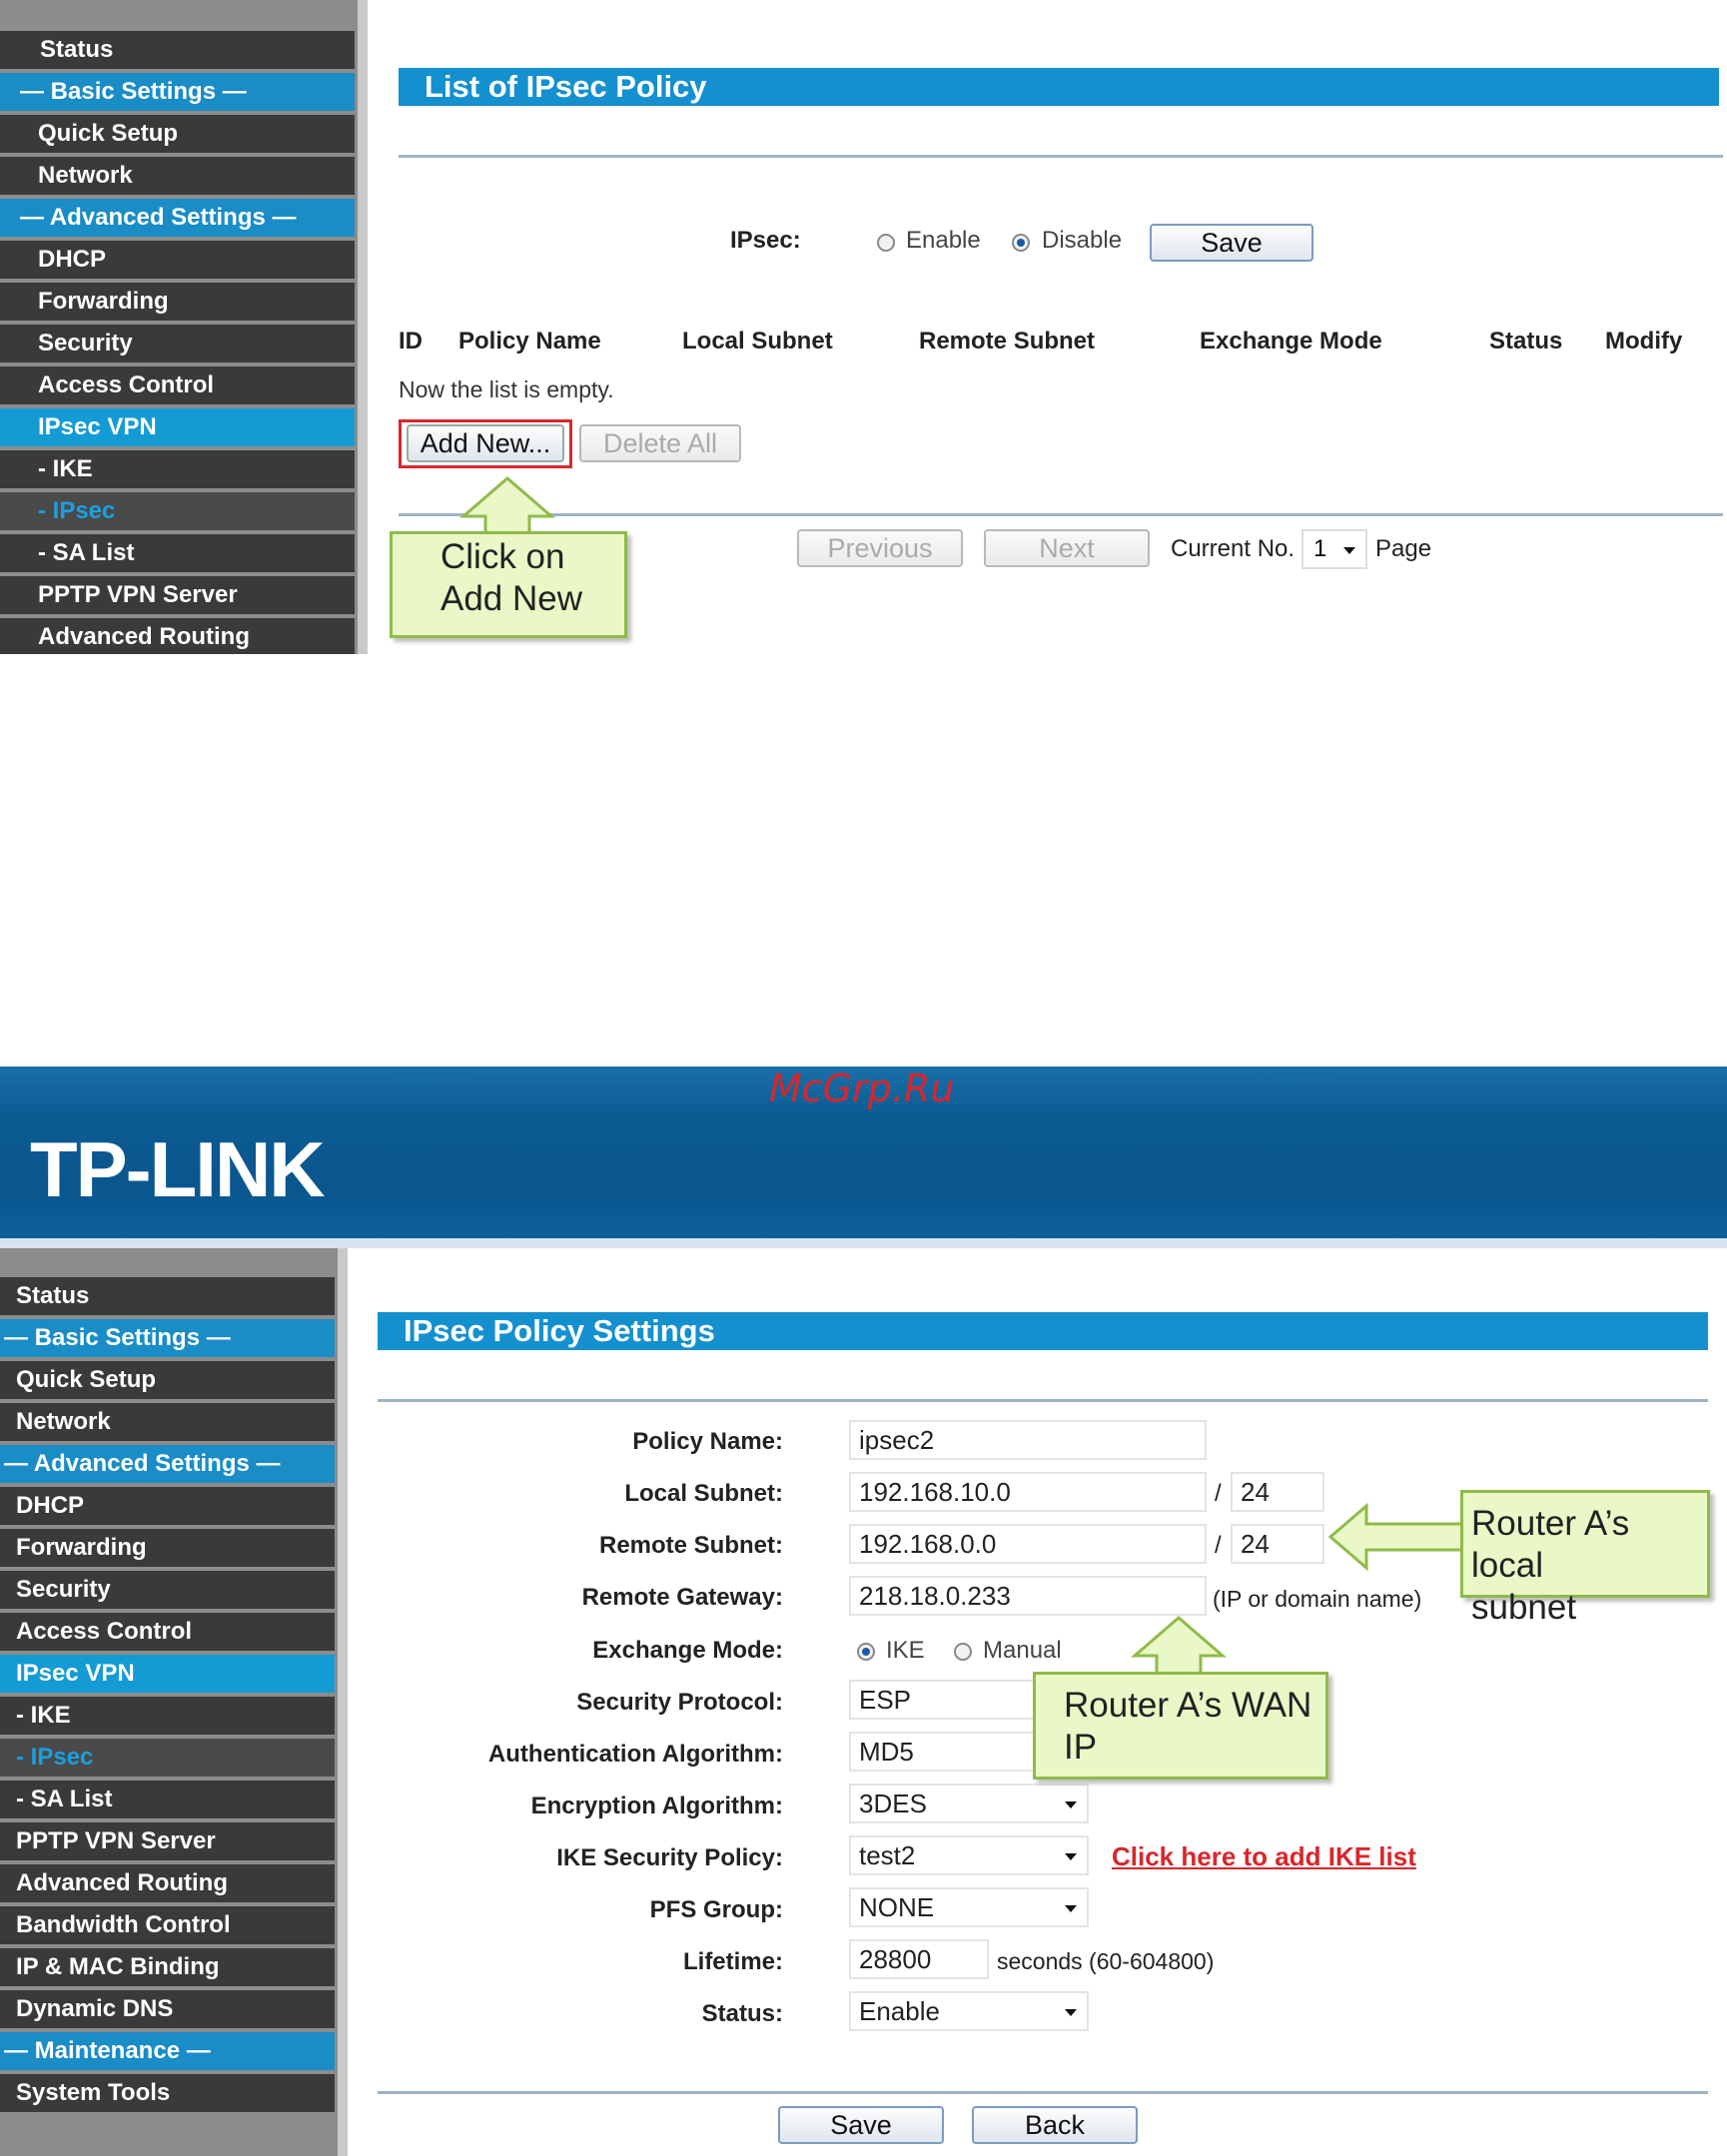 This screenshot has height=2156, width=1727. Describe the element at coordinates (1028, 1544) in the screenshot. I see `remote-subnet-input: 192.168.0.0` at that location.